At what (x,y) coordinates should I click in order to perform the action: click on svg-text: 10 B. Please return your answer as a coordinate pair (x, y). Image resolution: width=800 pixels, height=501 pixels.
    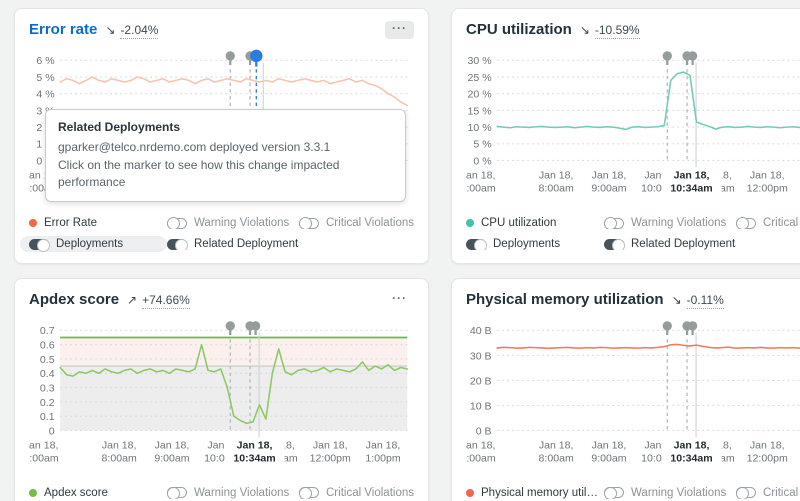
    Looking at the image, I should click on (481, 406).